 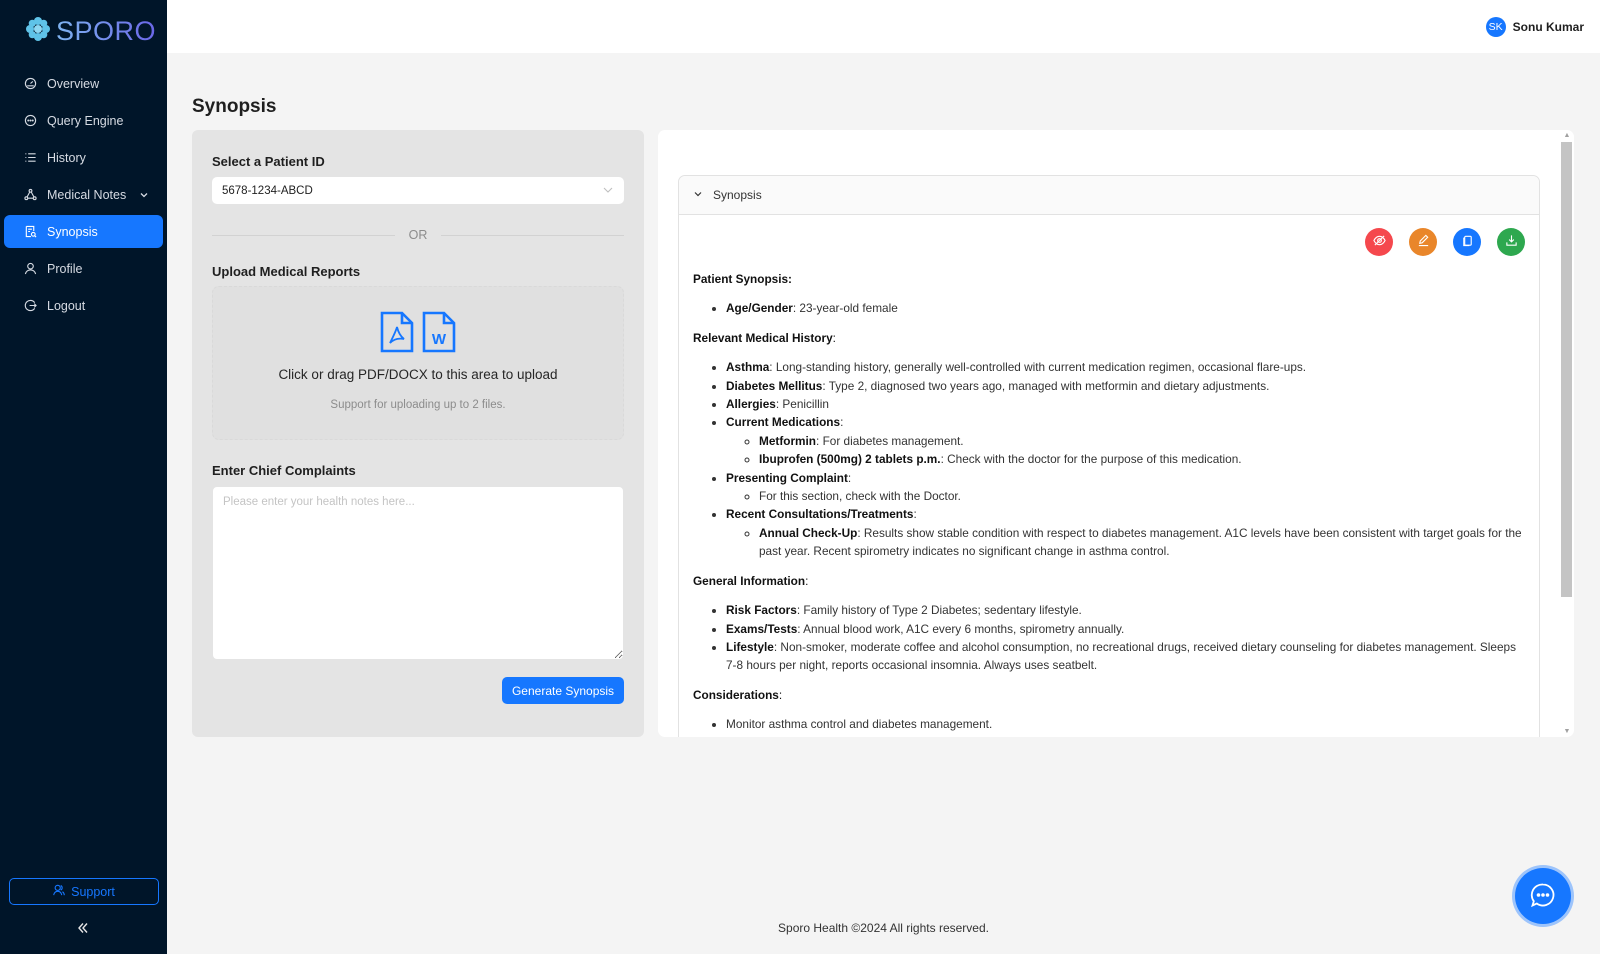 I want to click on sidebar-item-overview: Overview, so click(x=83, y=83).